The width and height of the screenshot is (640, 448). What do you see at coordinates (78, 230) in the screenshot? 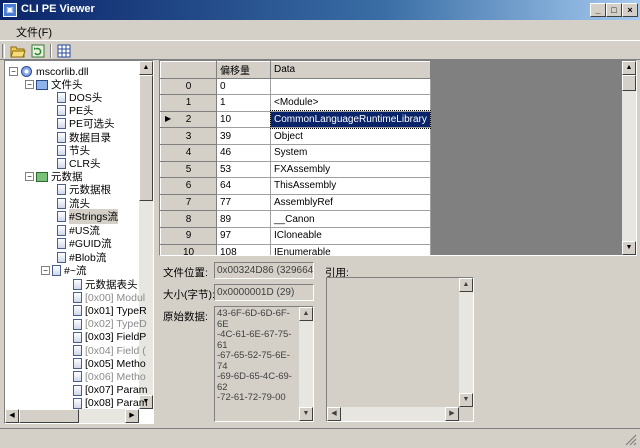
I see `tree-node-metadata-child: #US流` at bounding box center [78, 230].